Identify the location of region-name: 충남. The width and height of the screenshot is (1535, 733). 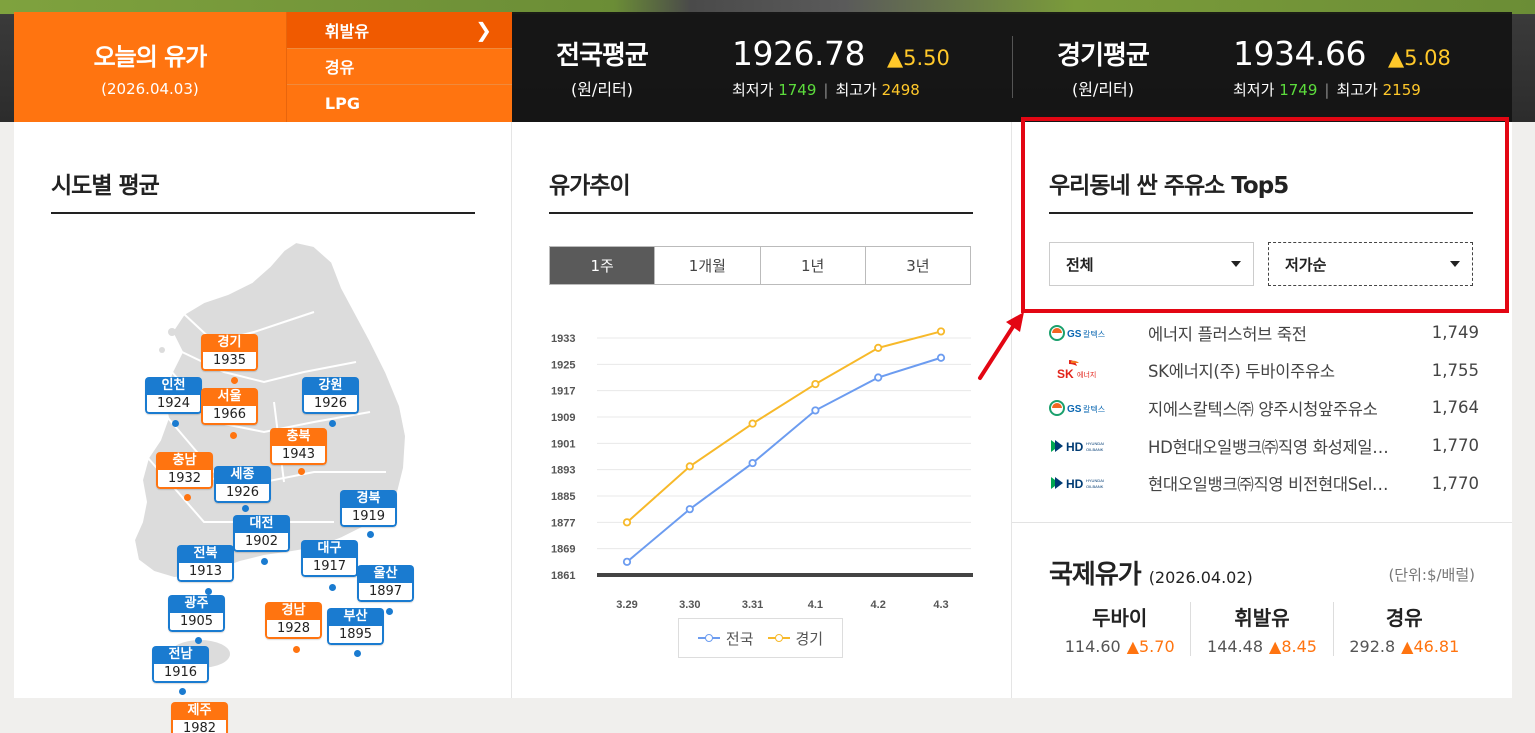
(184, 461).